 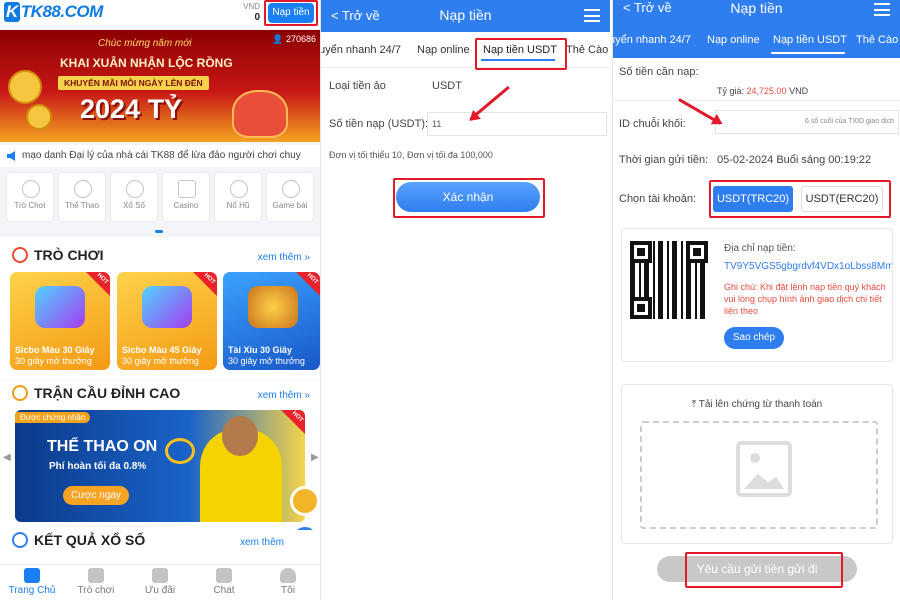 I want to click on game-card: HOT Sicbo Màu 30 Giây 30 giây mở thưởng, so click(x=60, y=321).